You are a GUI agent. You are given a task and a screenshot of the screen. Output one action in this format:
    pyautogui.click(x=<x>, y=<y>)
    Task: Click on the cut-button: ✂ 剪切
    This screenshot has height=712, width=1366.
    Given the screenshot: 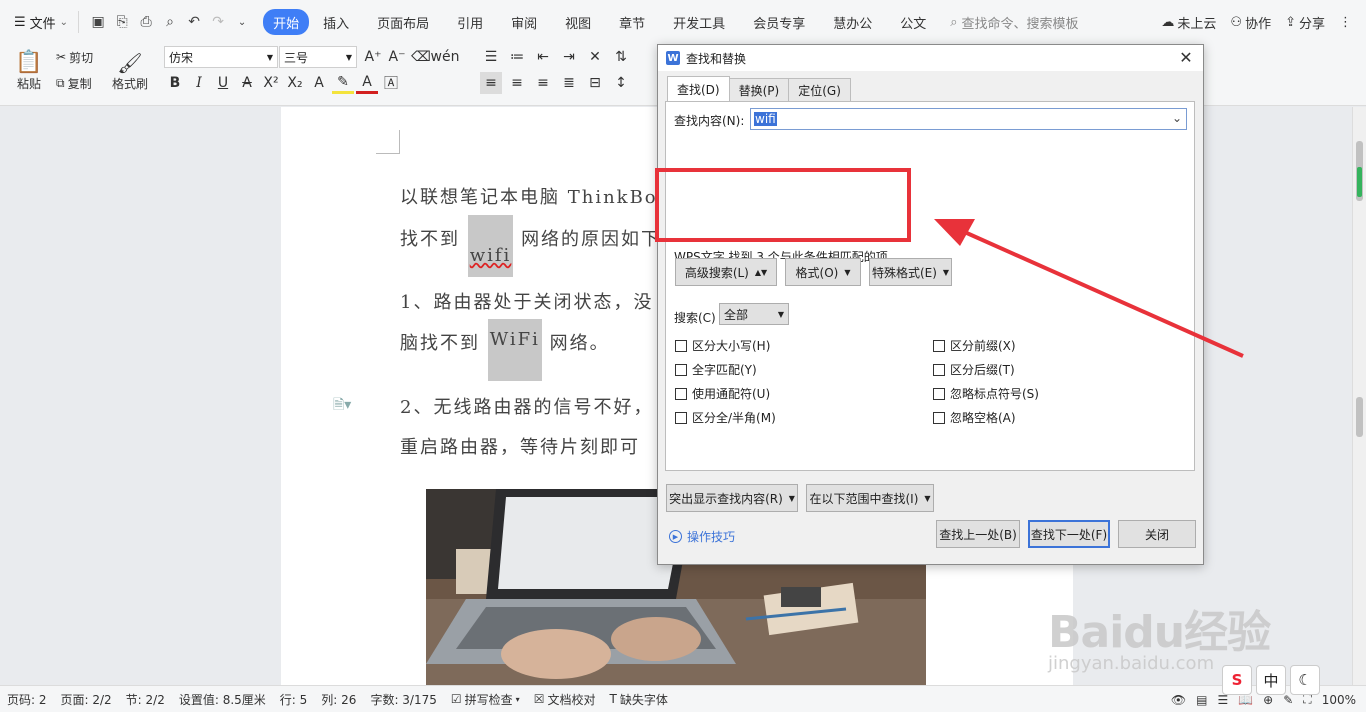 What is the action you would take?
    pyautogui.click(x=74, y=57)
    